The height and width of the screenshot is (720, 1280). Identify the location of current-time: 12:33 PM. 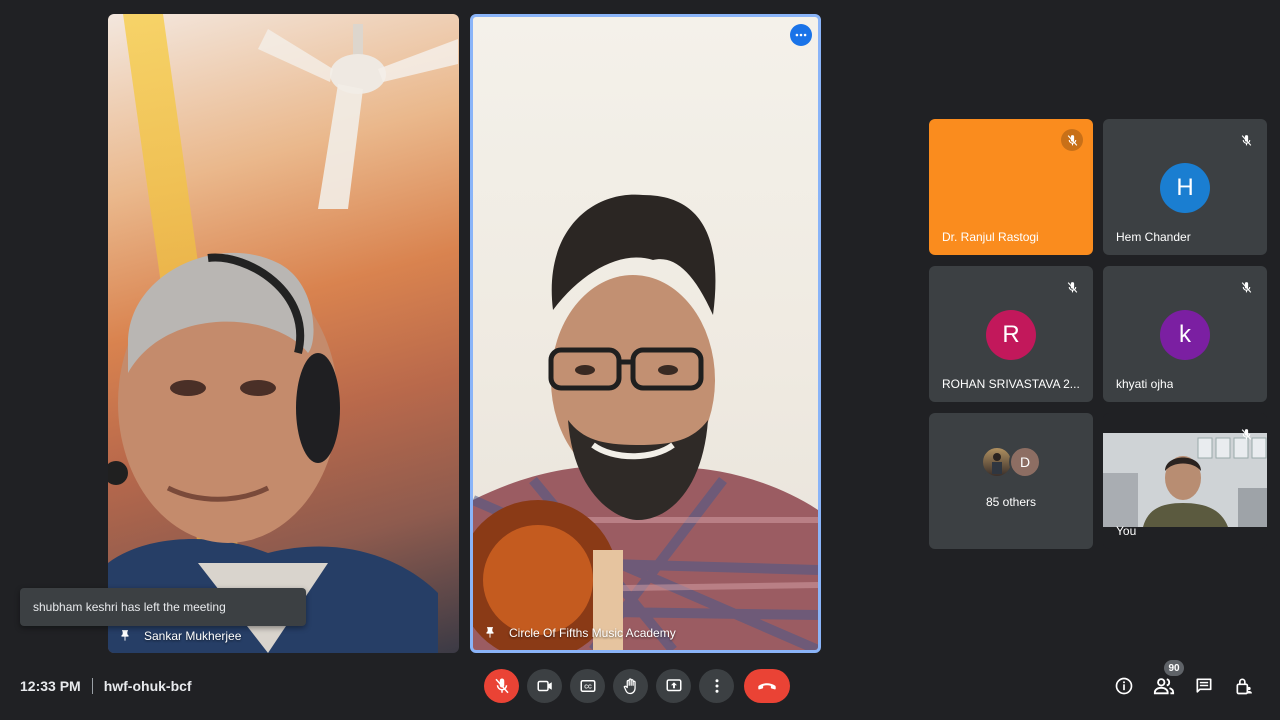
(50, 686).